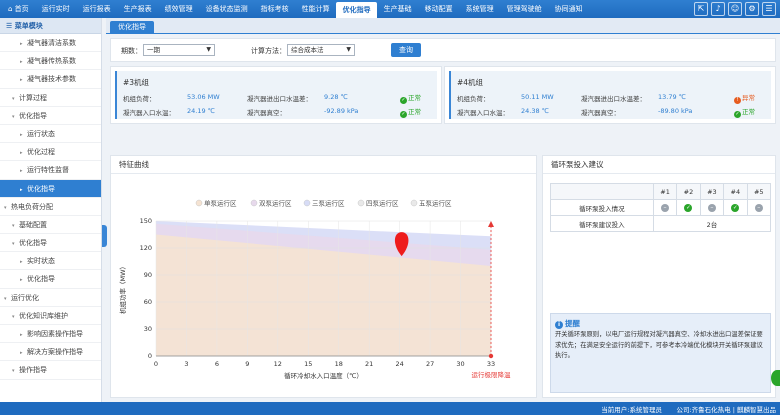  I want to click on pump-header: #3, so click(712, 191).